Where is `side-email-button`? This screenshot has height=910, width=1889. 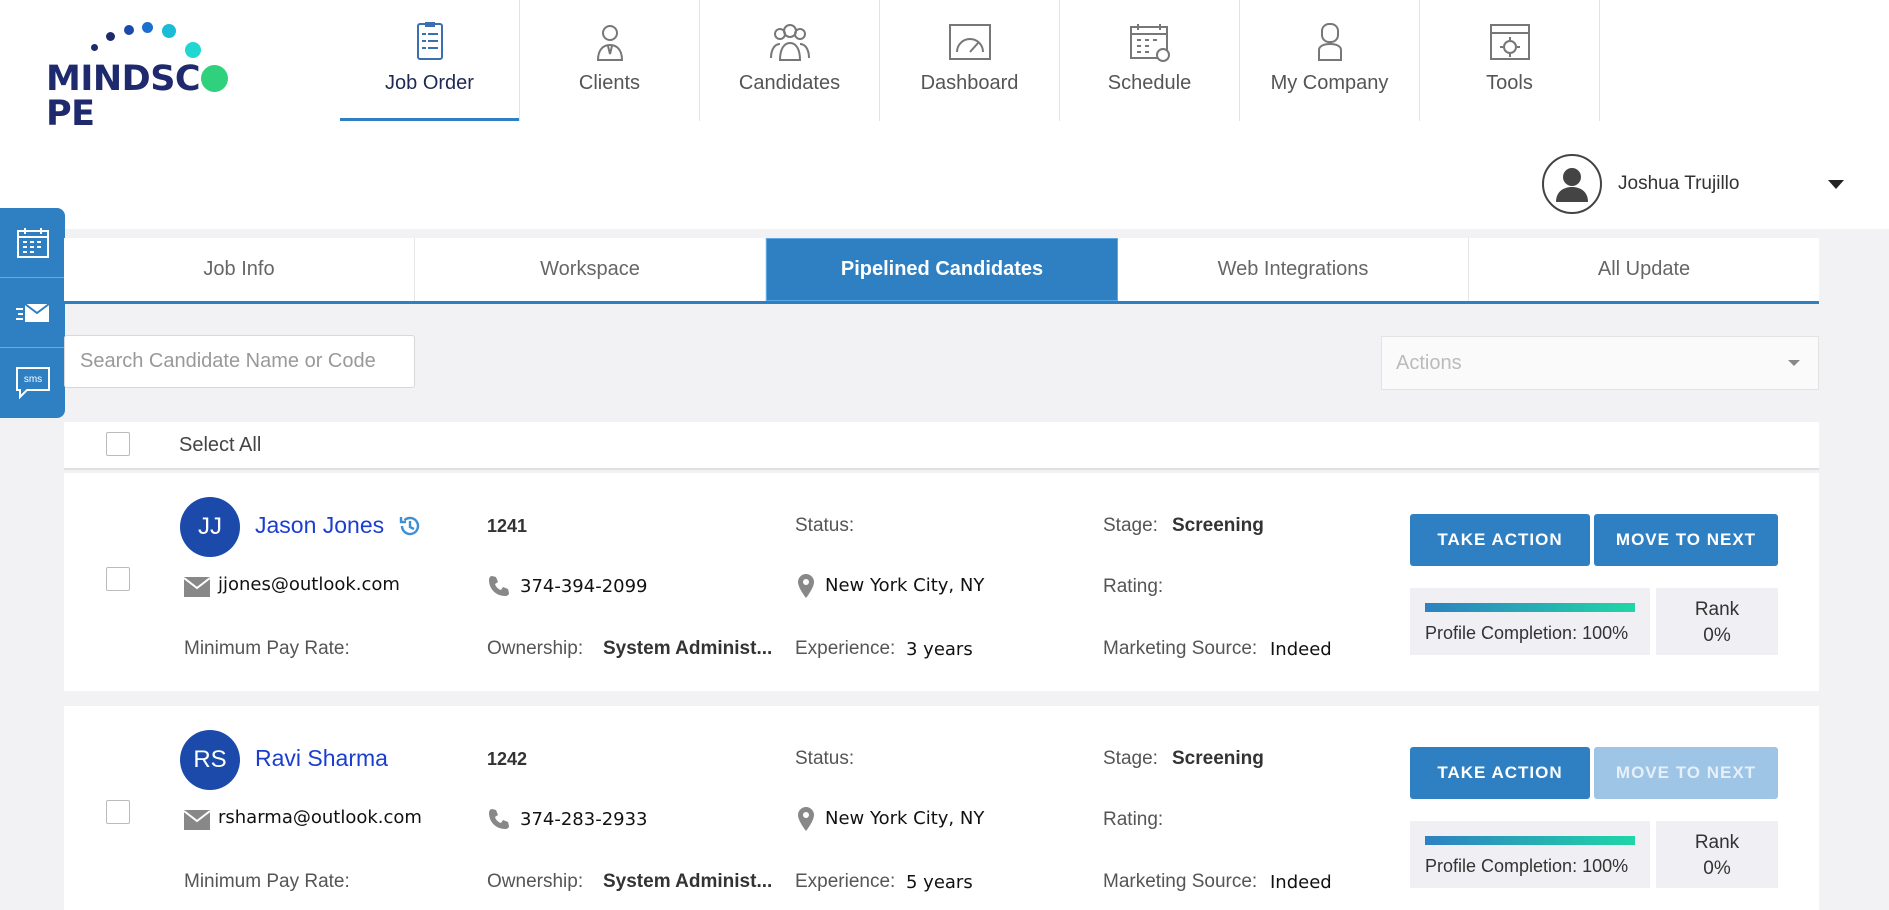 side-email-button is located at coordinates (32, 313).